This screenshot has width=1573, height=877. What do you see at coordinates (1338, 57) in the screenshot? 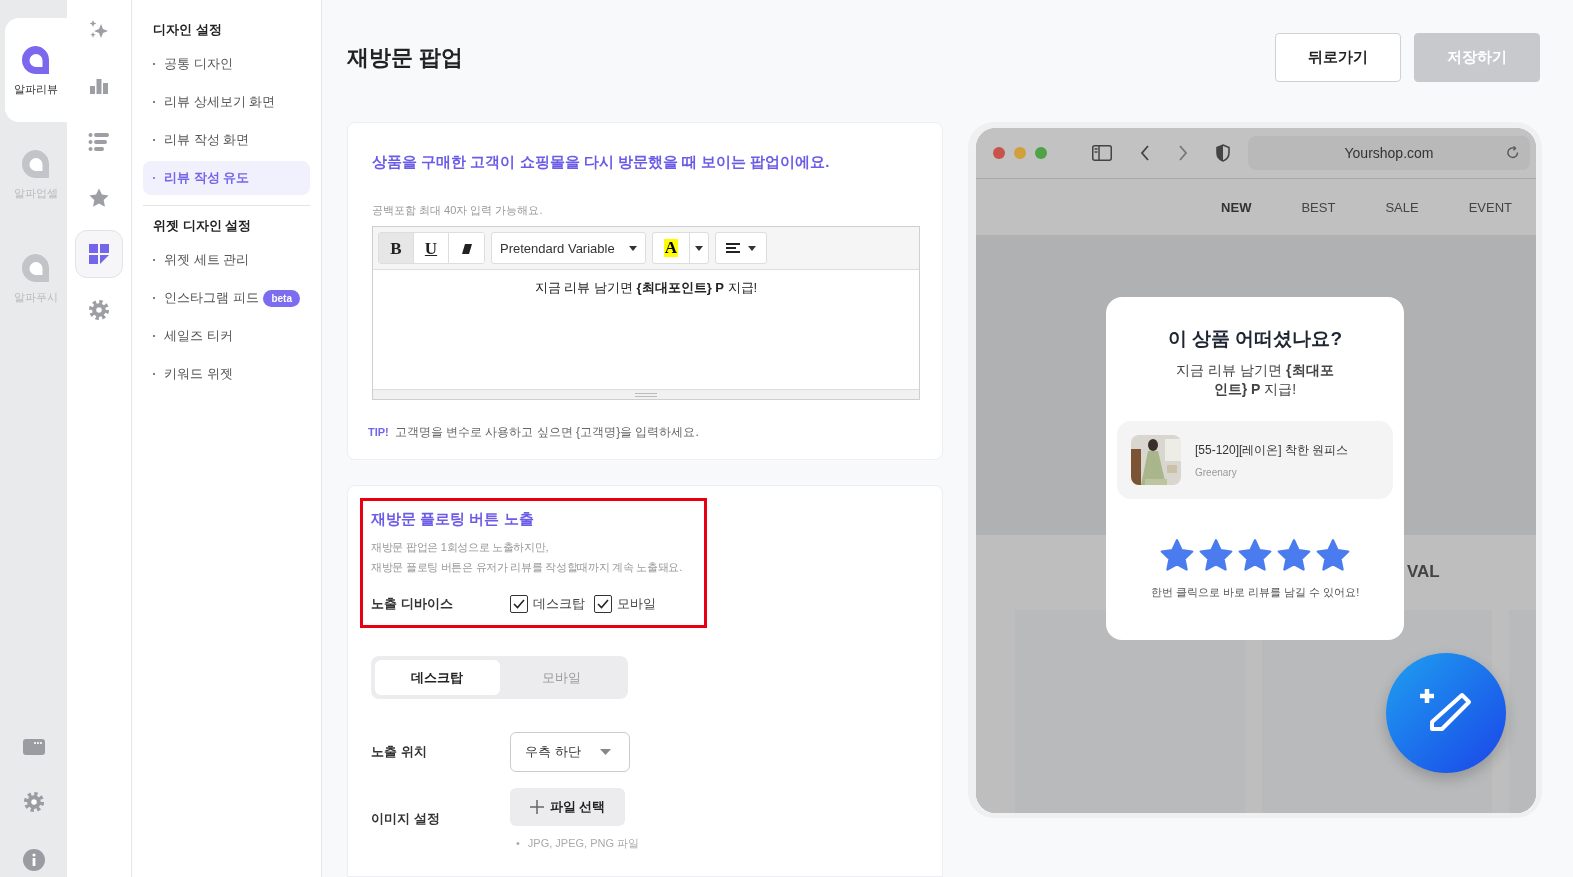
I see `back-button: 뒤로가기` at bounding box center [1338, 57].